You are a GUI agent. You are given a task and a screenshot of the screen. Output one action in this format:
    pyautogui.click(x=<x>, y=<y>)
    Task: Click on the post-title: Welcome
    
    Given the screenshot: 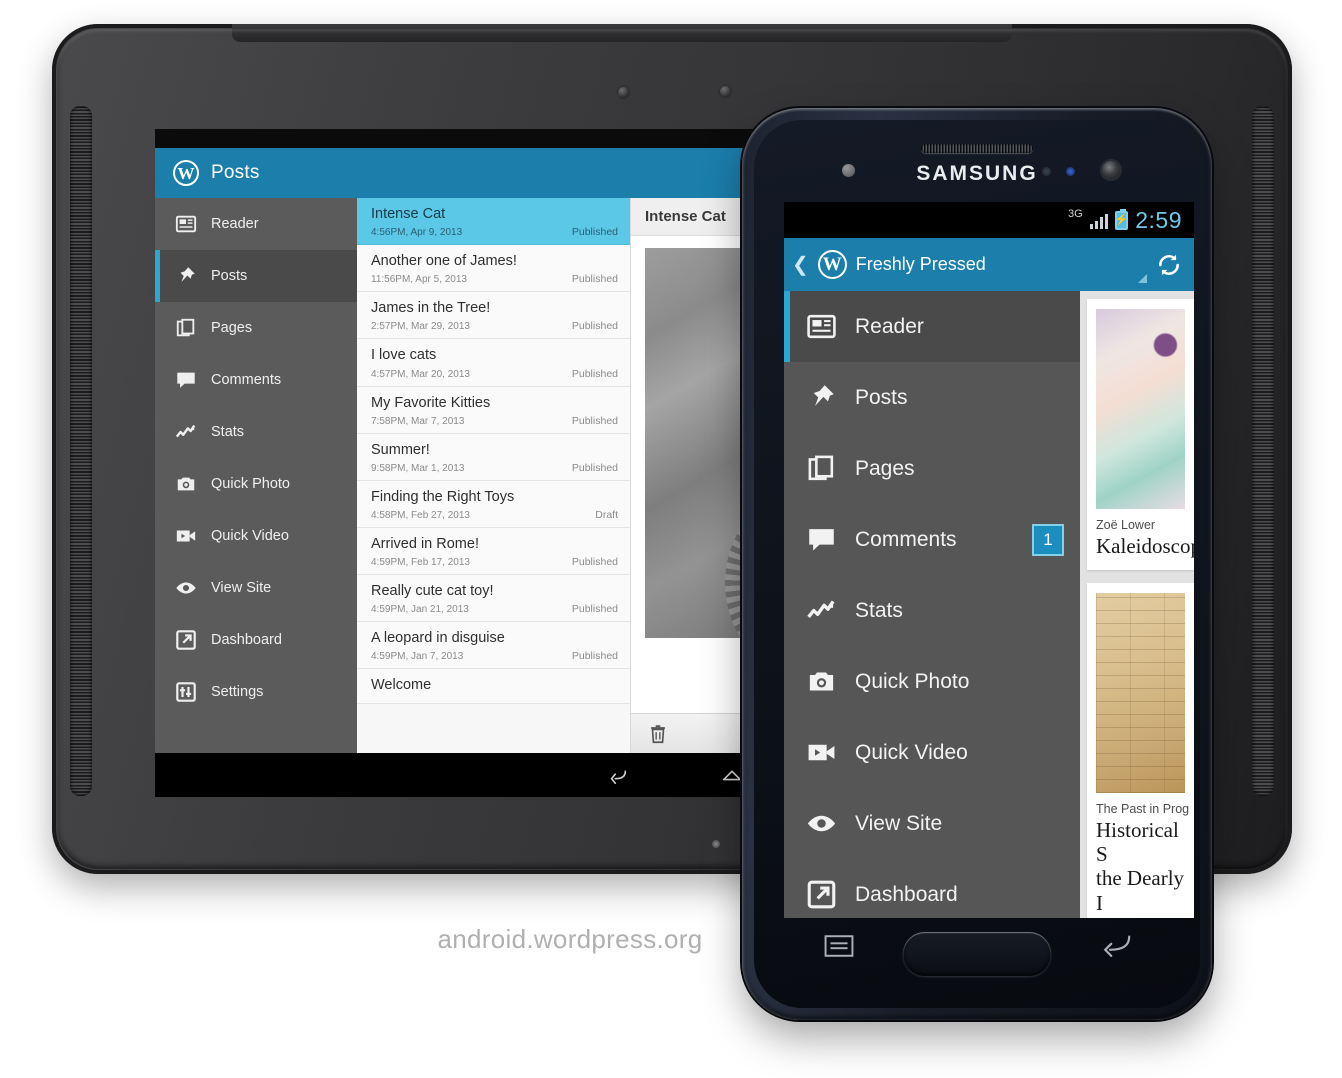 What is the action you would take?
    pyautogui.click(x=401, y=685)
    